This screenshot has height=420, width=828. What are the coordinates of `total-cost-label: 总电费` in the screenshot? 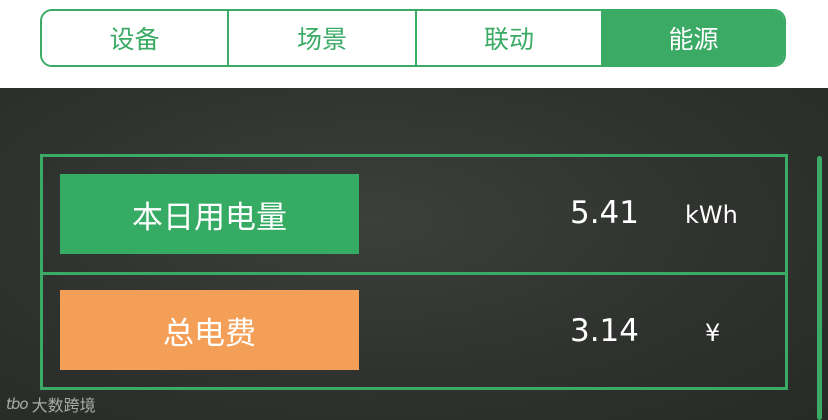 It's located at (209, 330).